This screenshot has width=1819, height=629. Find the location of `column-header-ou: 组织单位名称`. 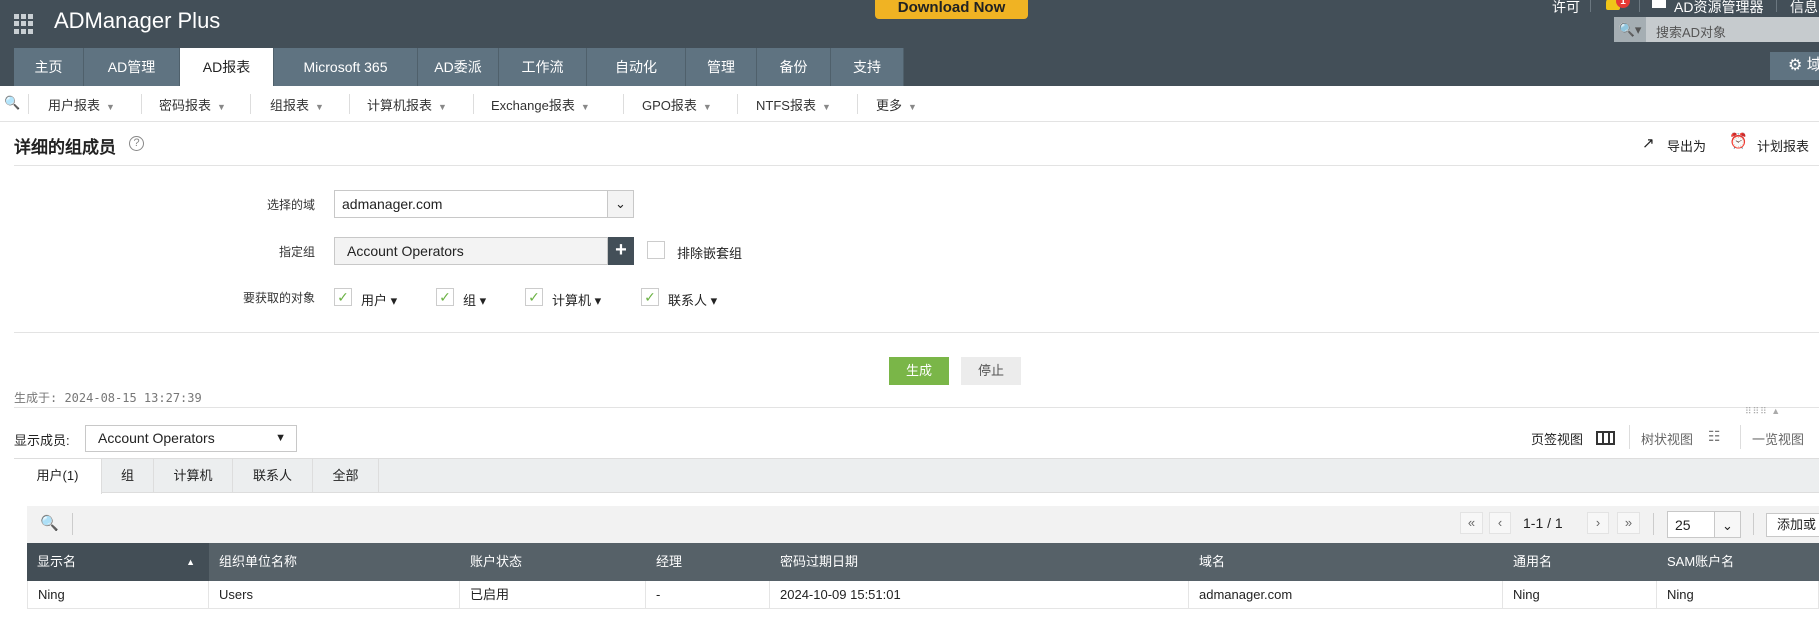

column-header-ou: 组织单位名称 is located at coordinates (334, 562).